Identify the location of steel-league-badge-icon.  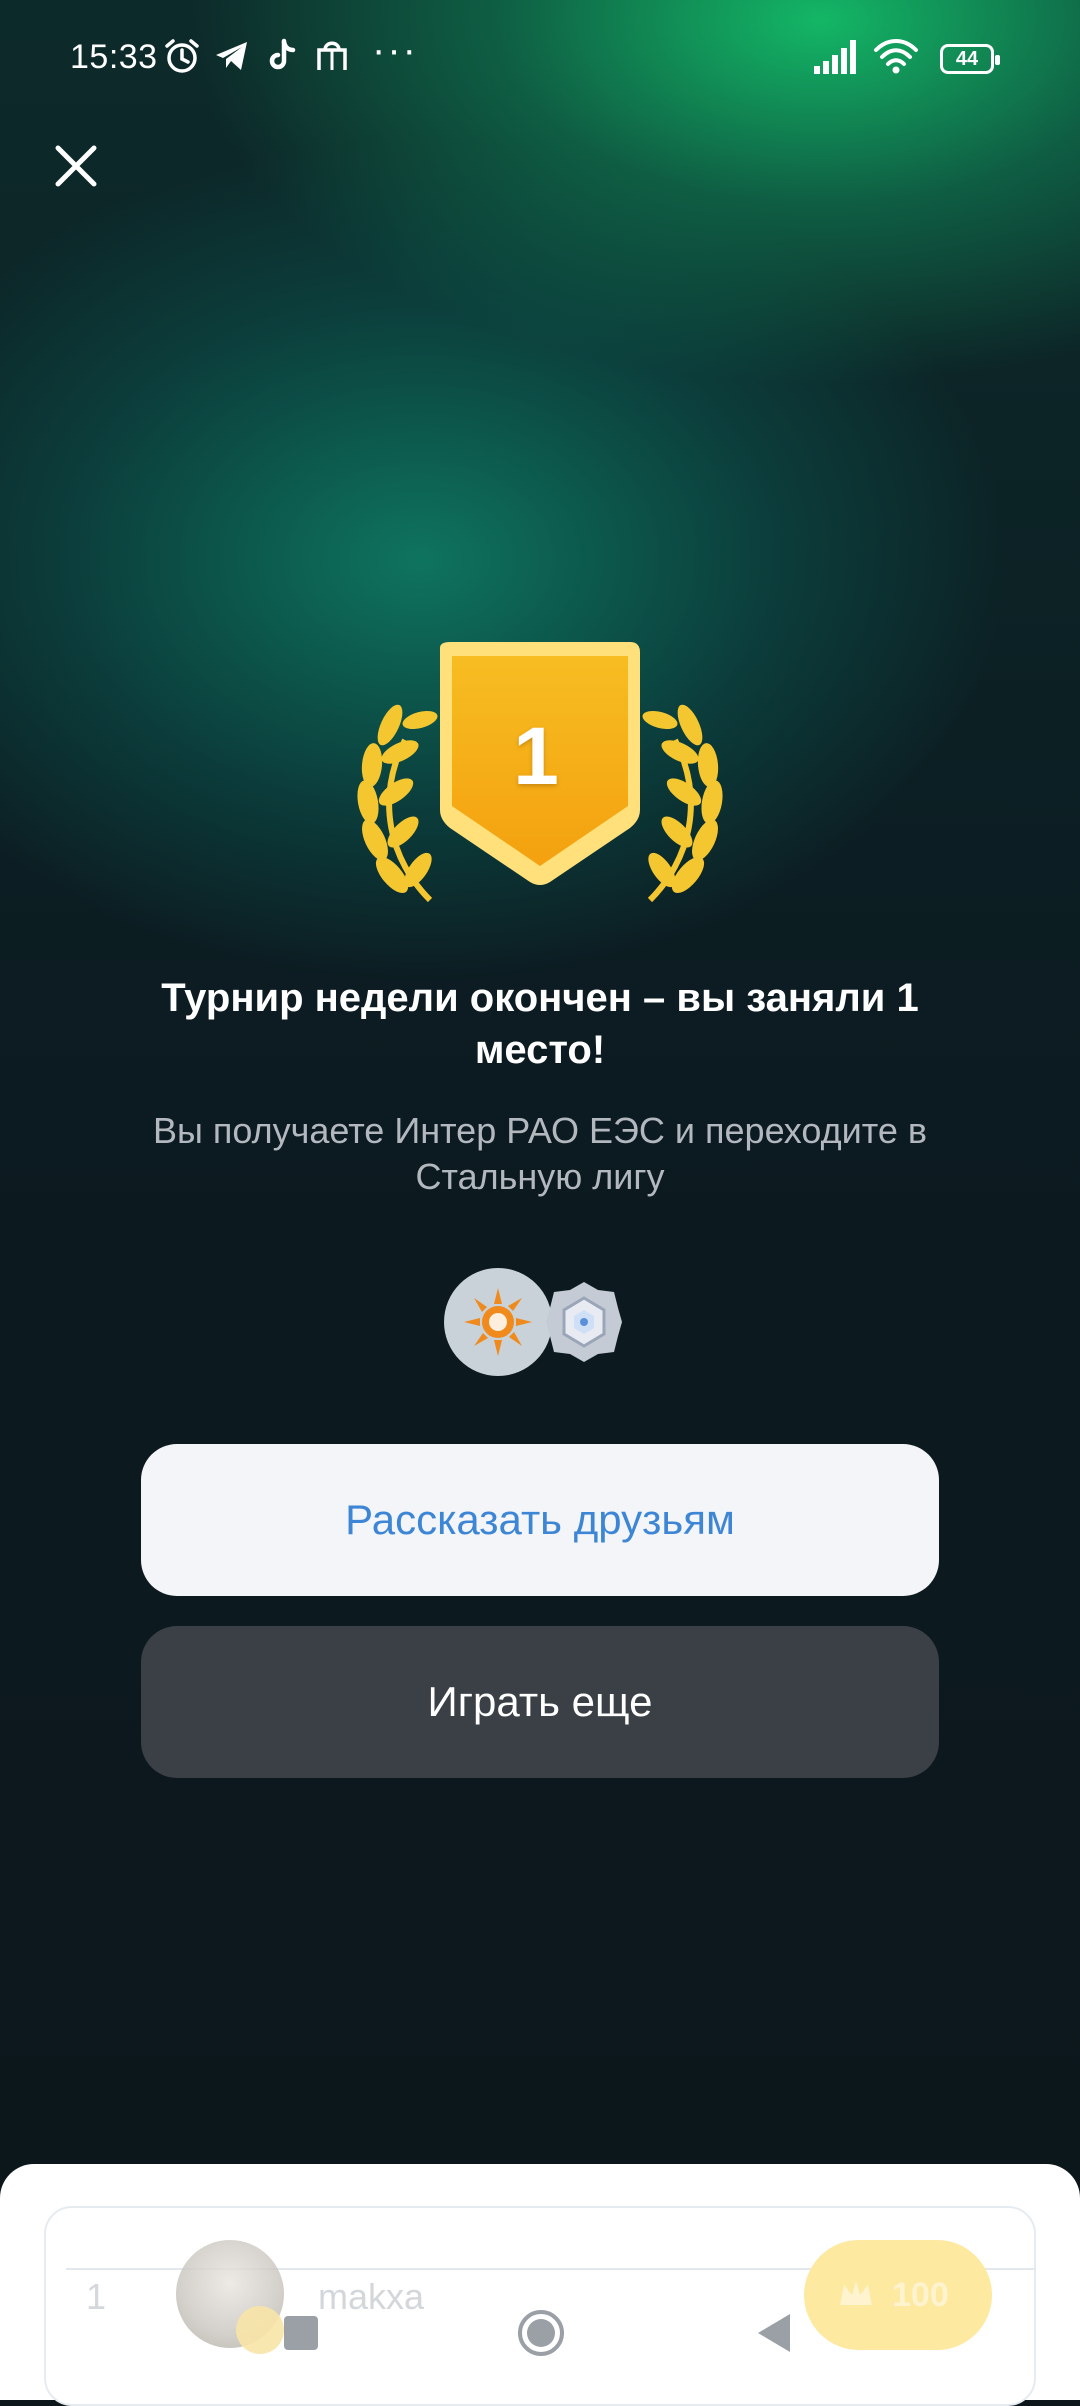
(584, 1322).